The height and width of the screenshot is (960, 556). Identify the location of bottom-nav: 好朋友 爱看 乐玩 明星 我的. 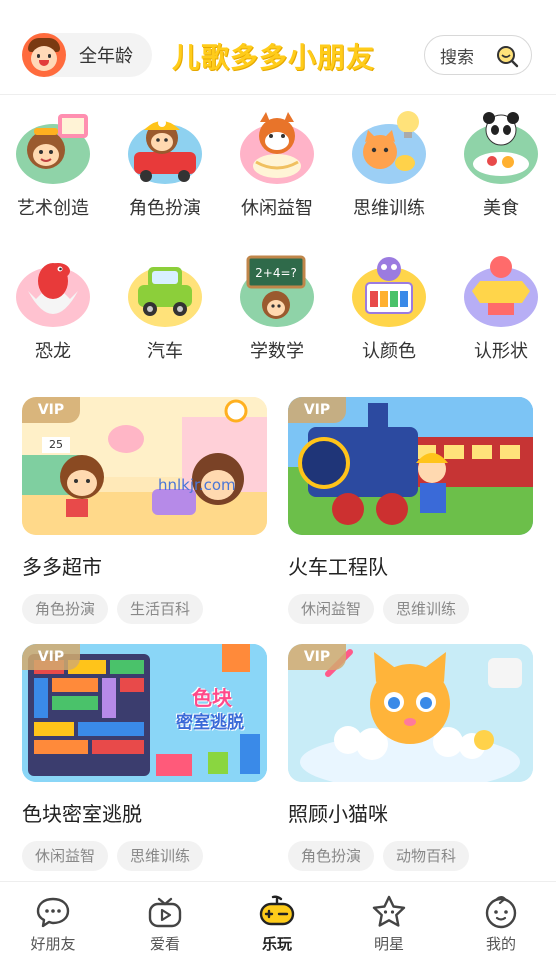
(278, 920).